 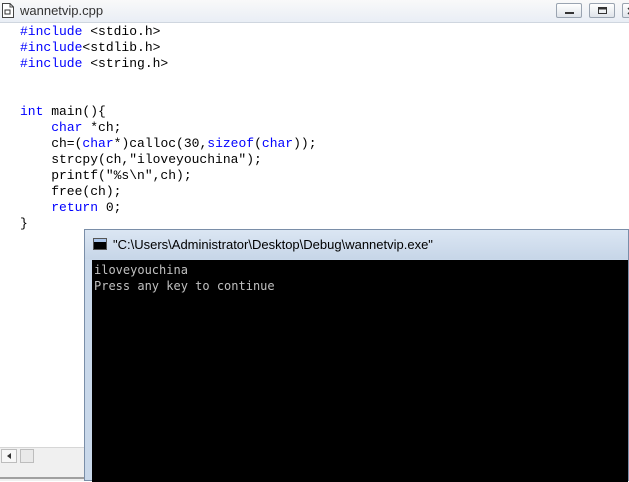 I want to click on code-keyword: sizeof, so click(x=231, y=143).